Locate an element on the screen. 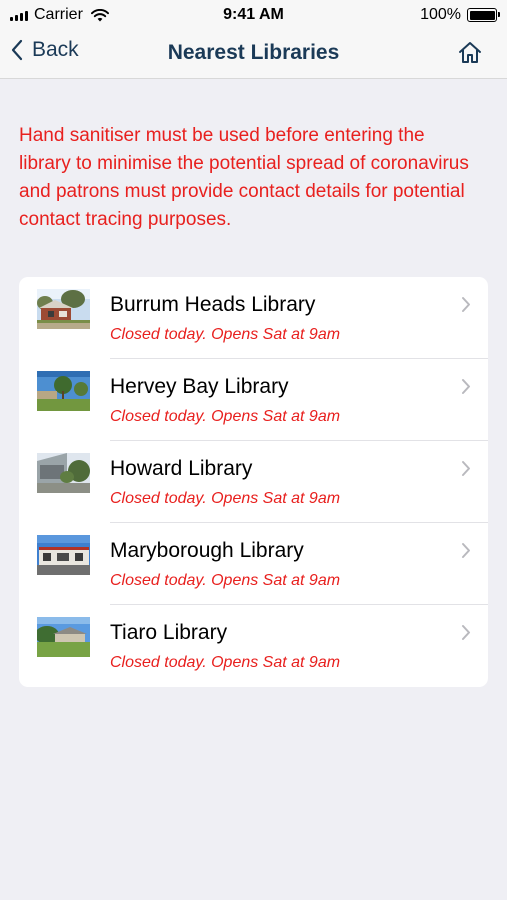 This screenshot has height=900, width=507. library-name: Burrum Heads Library is located at coordinates (213, 304).